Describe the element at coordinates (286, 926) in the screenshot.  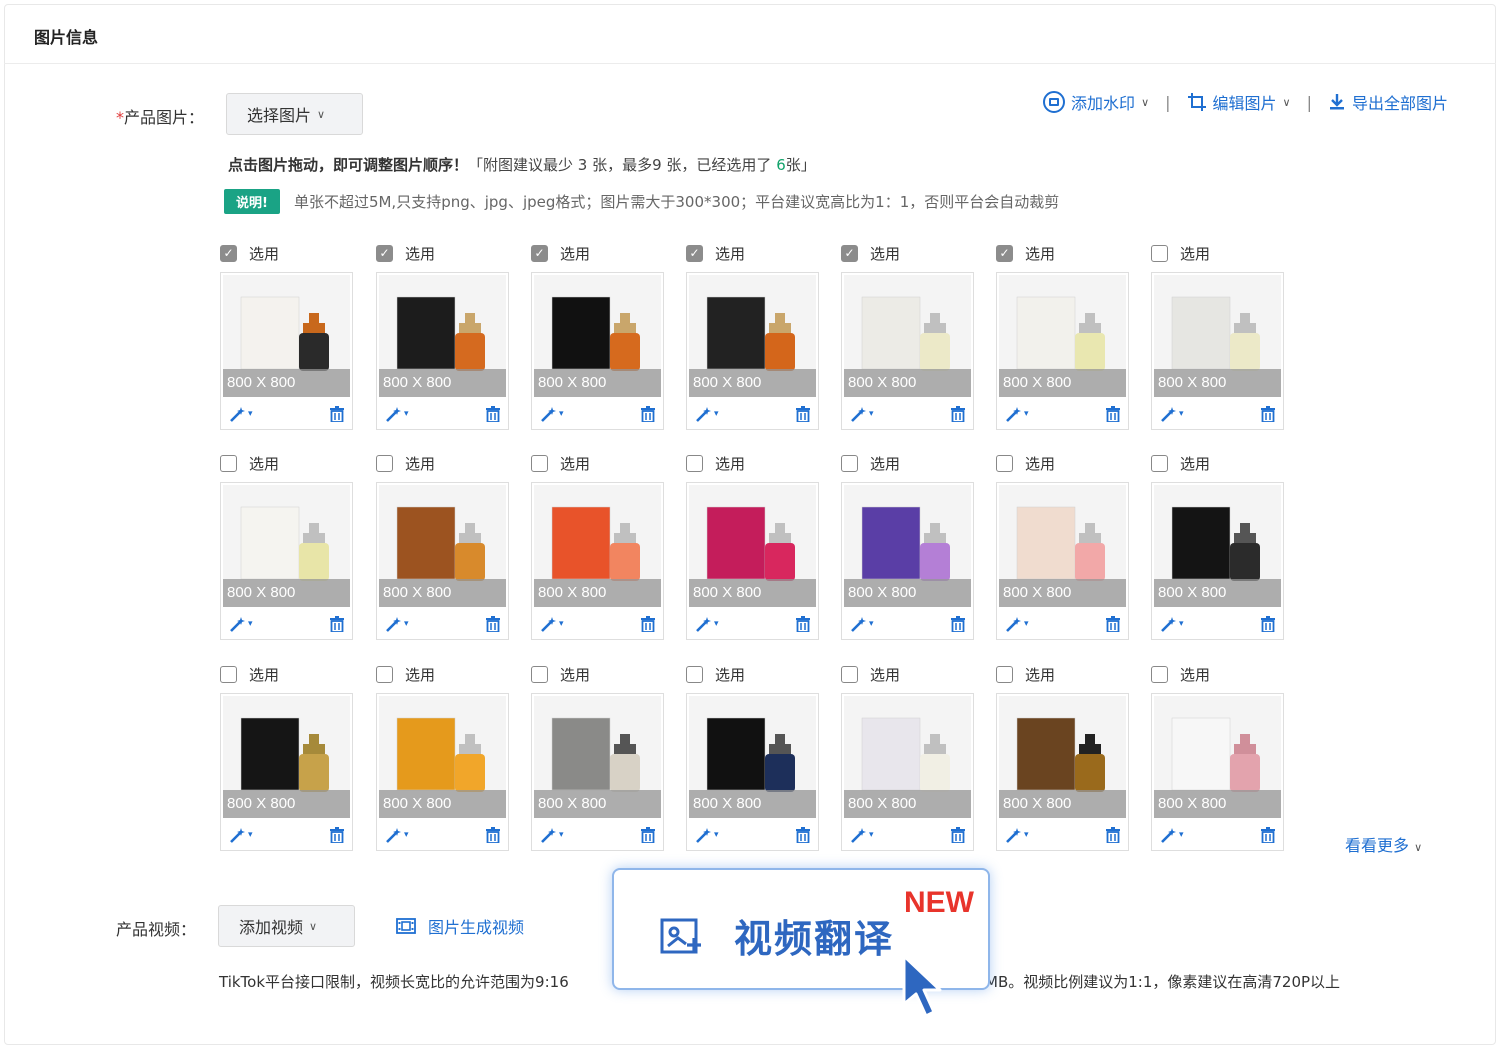
I see `add-video-button: 添加视频 ∨` at that location.